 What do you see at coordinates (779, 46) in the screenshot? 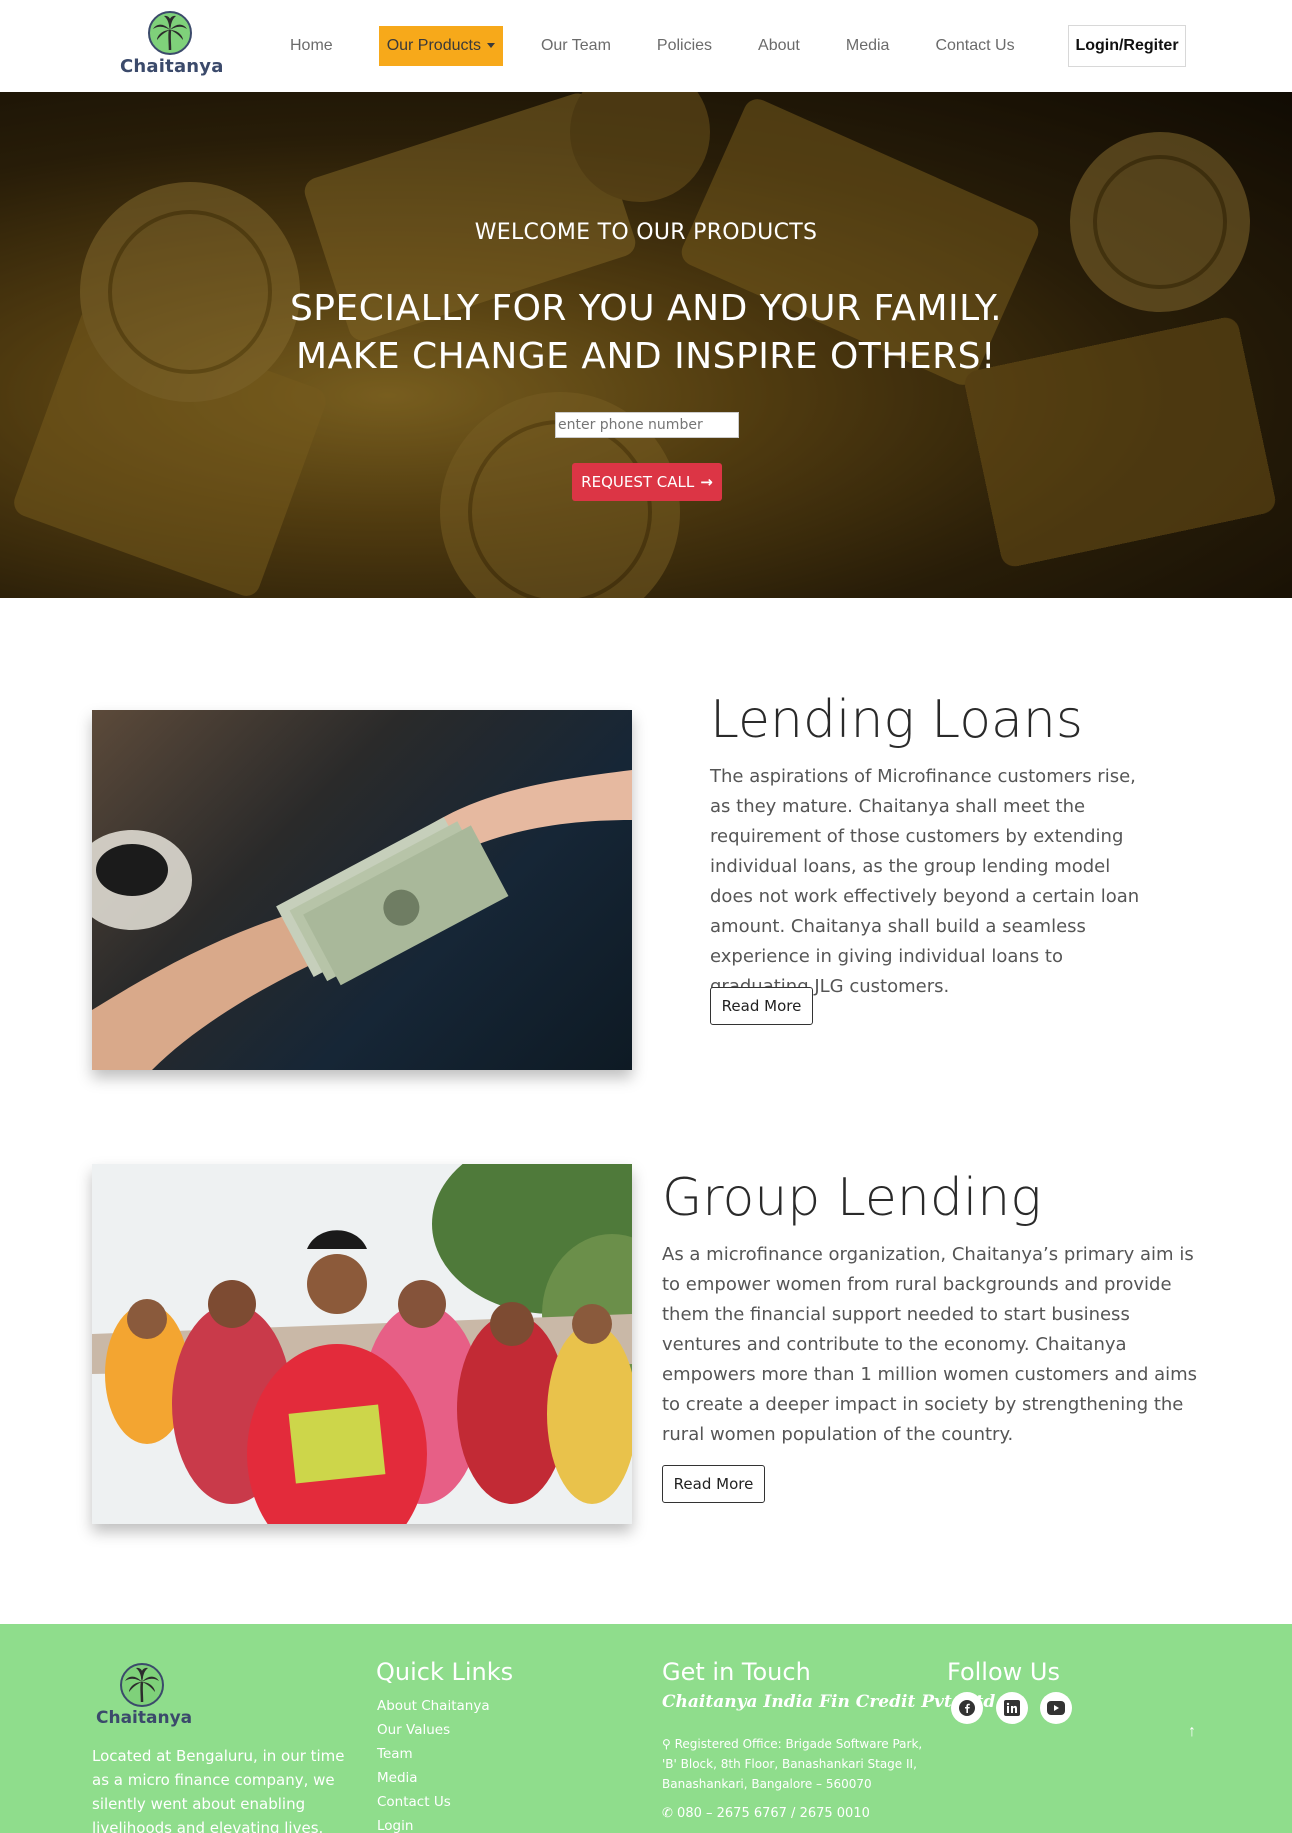
I see `nav-item-about: About` at bounding box center [779, 46].